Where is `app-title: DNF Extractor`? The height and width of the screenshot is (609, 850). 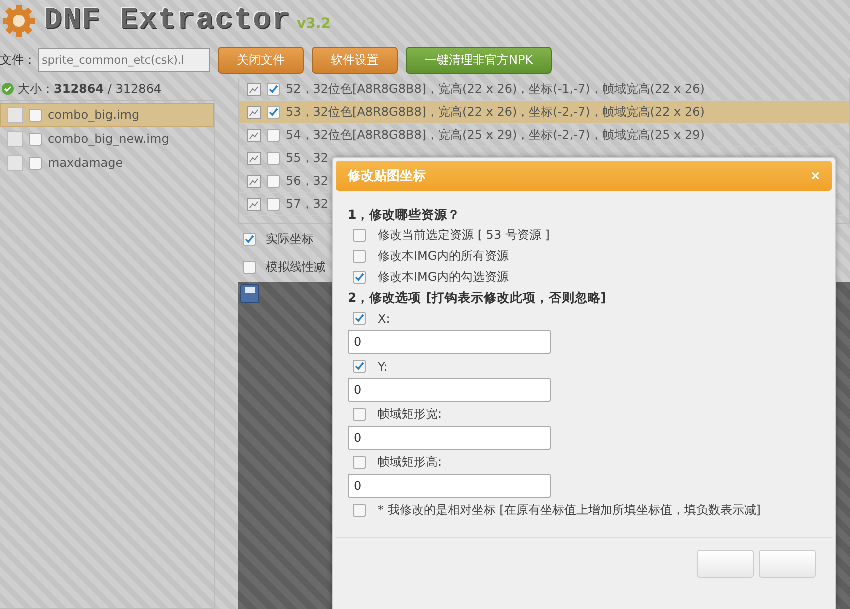 app-title: DNF Extractor is located at coordinates (168, 21).